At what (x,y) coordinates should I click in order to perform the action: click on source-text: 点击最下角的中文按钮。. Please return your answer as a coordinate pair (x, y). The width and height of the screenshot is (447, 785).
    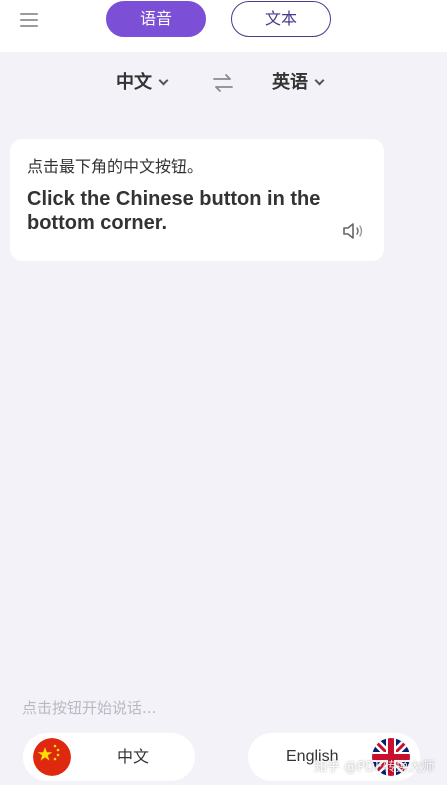
    Looking at the image, I should click on (115, 166).